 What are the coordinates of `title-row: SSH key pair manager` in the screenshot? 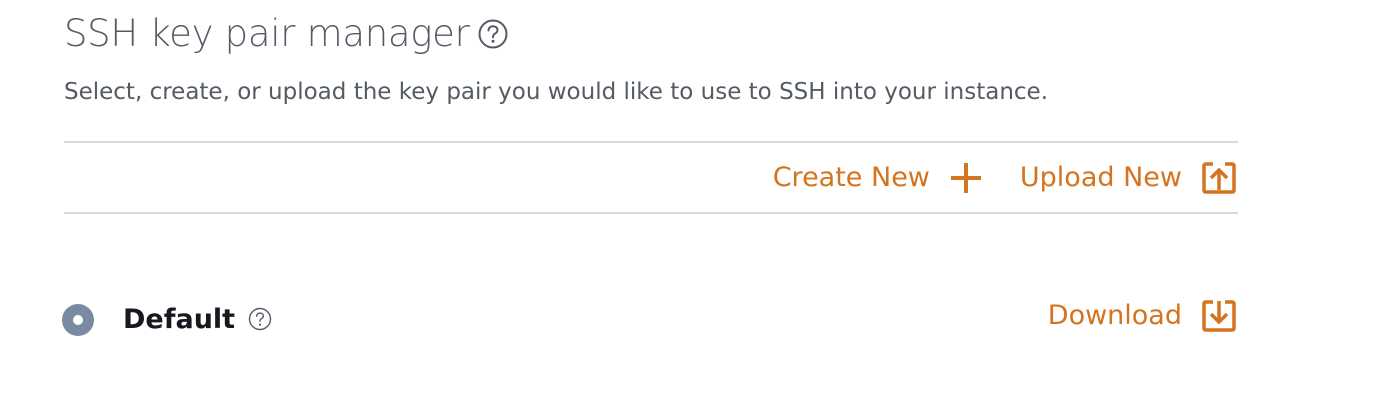 It's located at (286, 34).